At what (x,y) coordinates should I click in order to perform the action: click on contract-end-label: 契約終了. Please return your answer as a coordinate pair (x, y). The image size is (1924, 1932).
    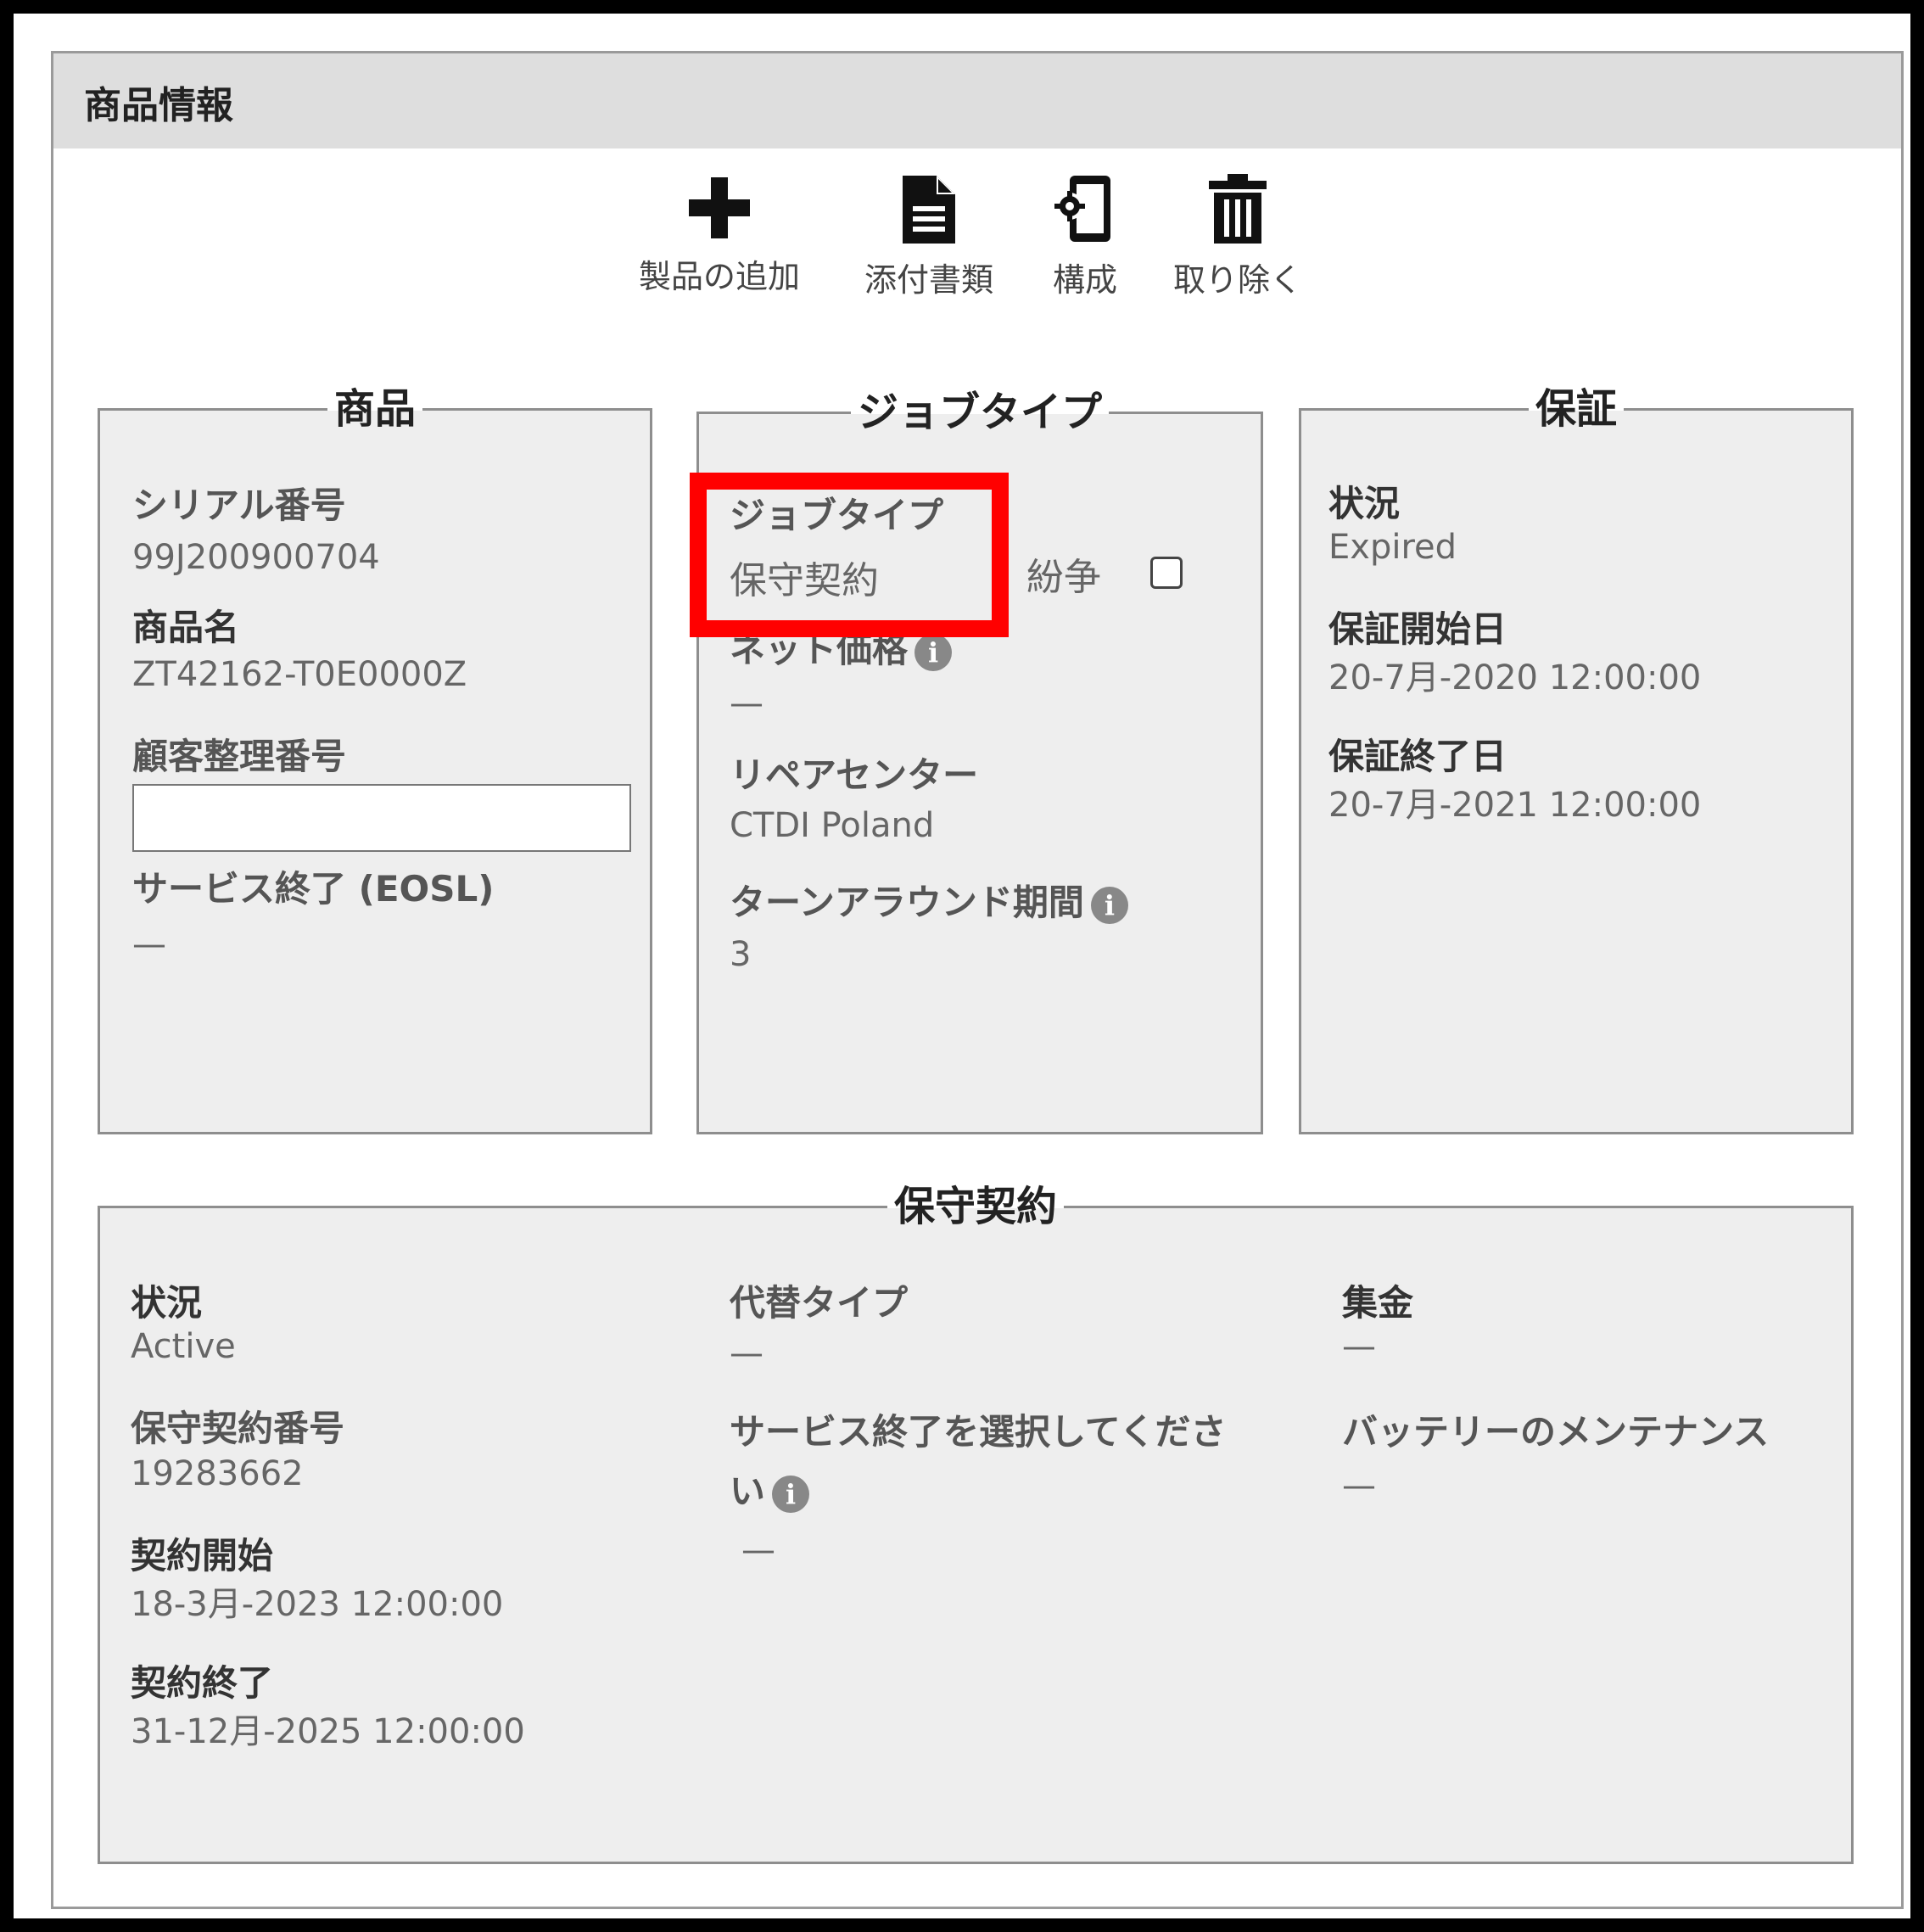
    Looking at the image, I should click on (202, 1683).